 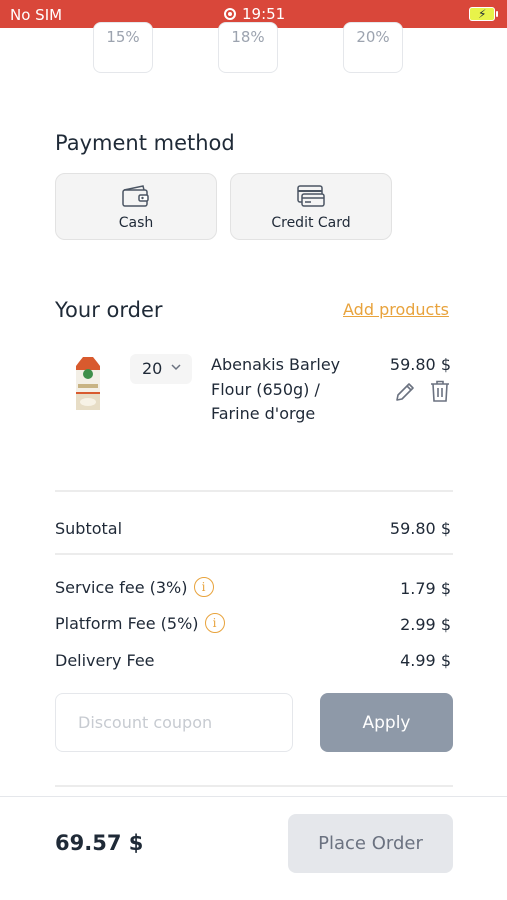 I want to click on product-image, so click(x=88, y=383).